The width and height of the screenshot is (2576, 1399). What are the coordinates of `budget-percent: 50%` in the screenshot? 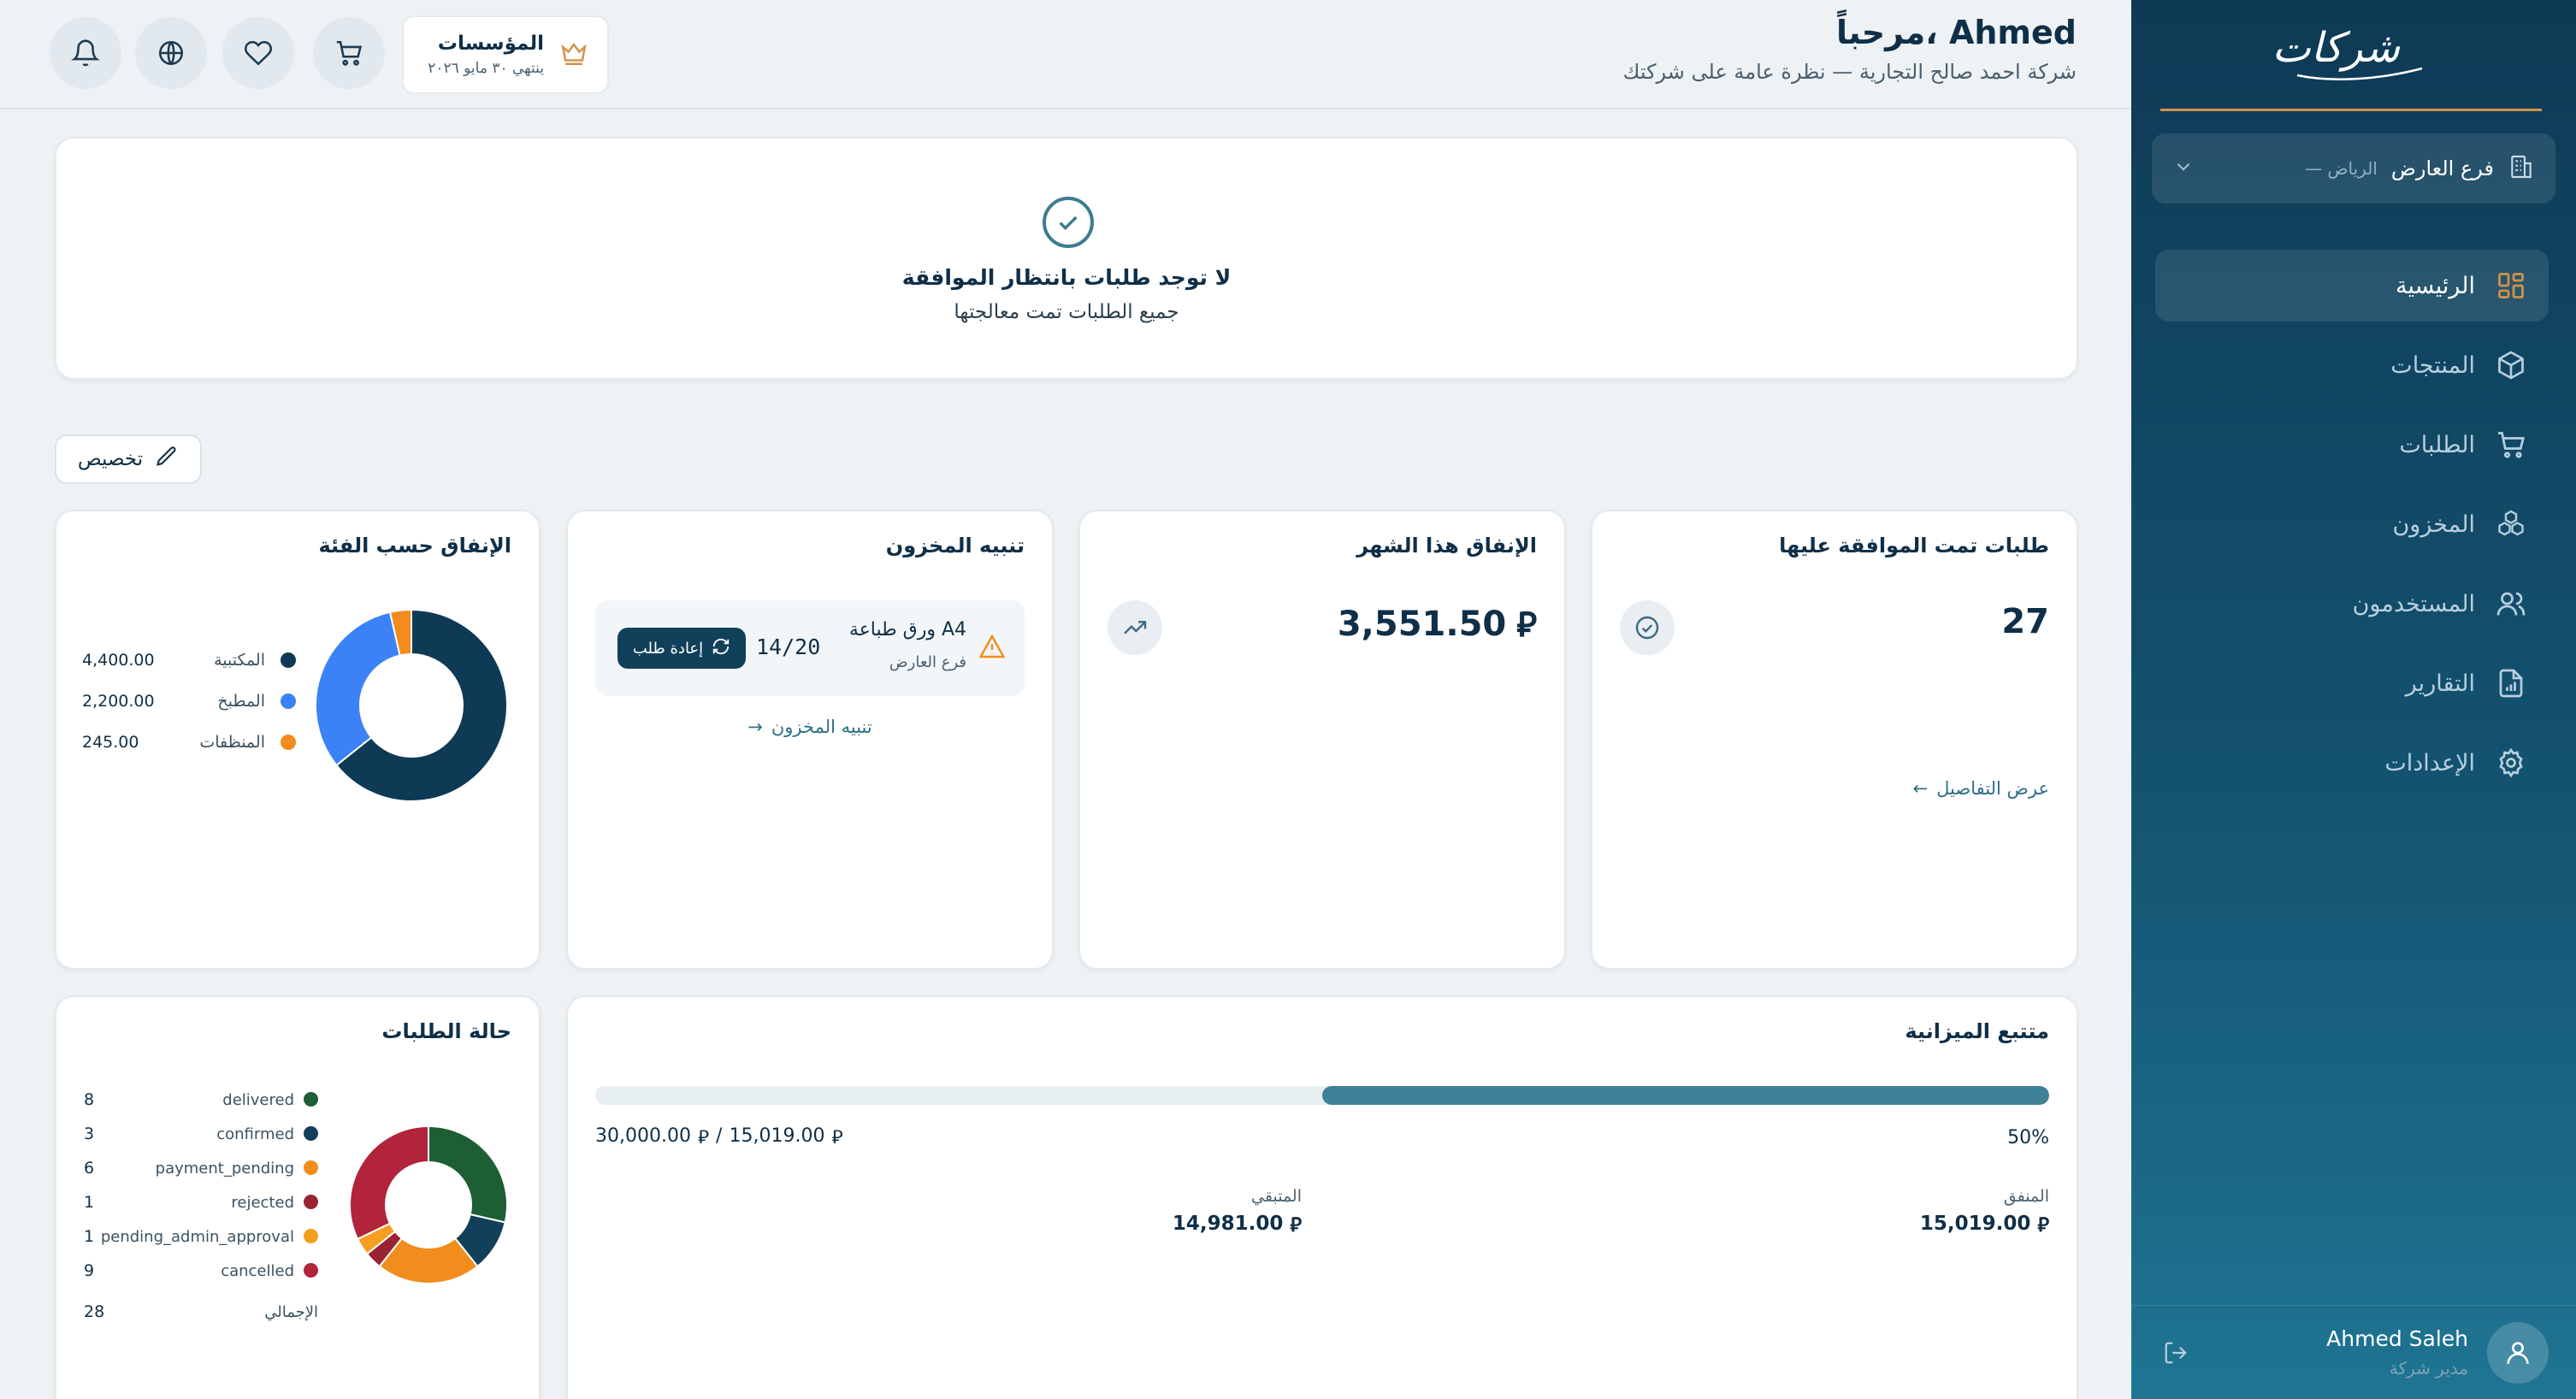 It's located at (2028, 1137).